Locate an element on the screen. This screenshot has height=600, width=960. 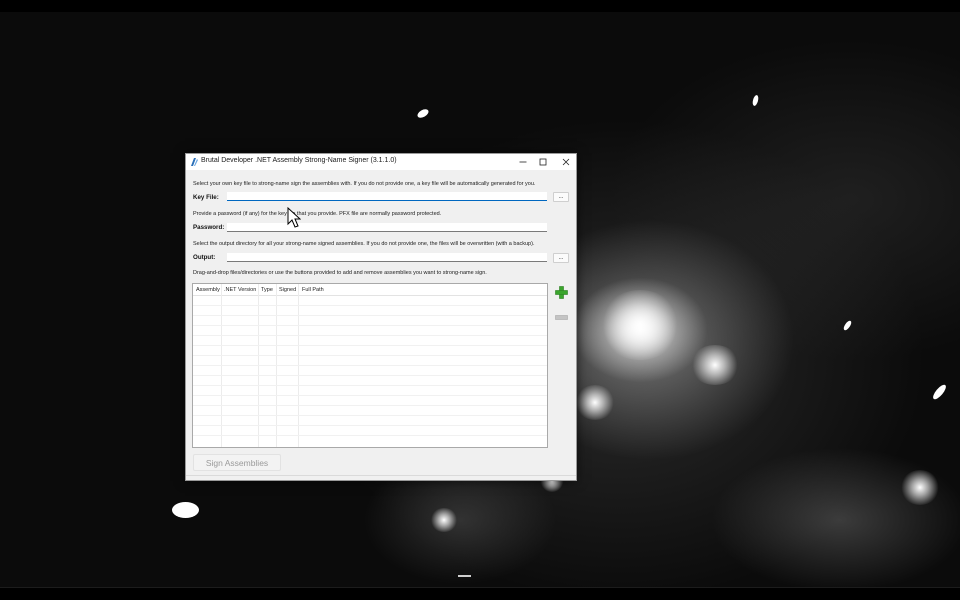
keyfile-label: Key File: is located at coordinates (206, 197).